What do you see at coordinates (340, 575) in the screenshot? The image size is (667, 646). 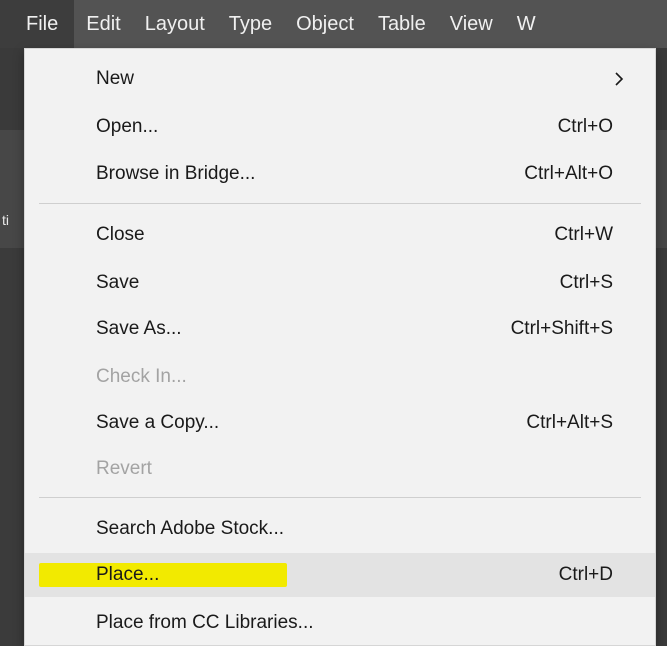 I see `menu-item-place: Place... Ctrl+D` at bounding box center [340, 575].